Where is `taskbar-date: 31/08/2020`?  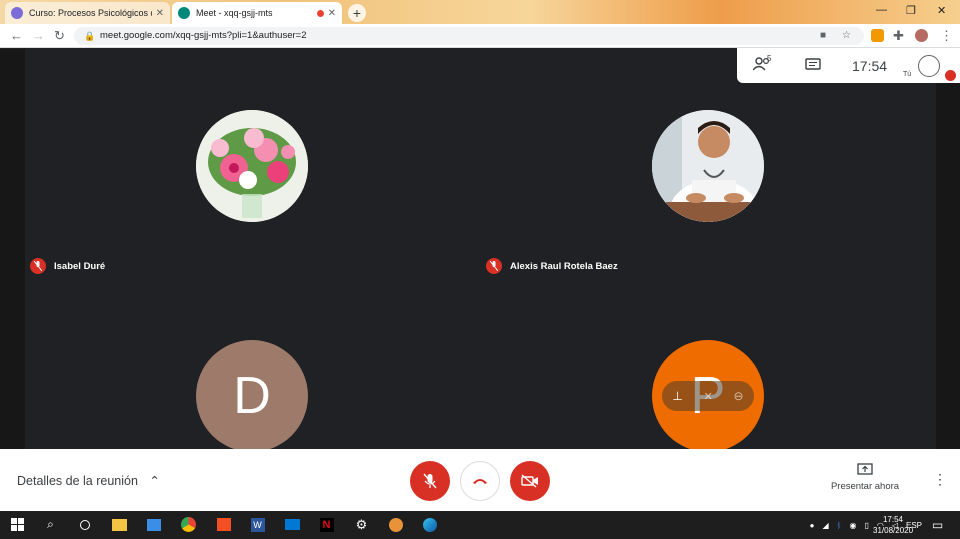 taskbar-date: 31/08/2020 is located at coordinates (893, 530).